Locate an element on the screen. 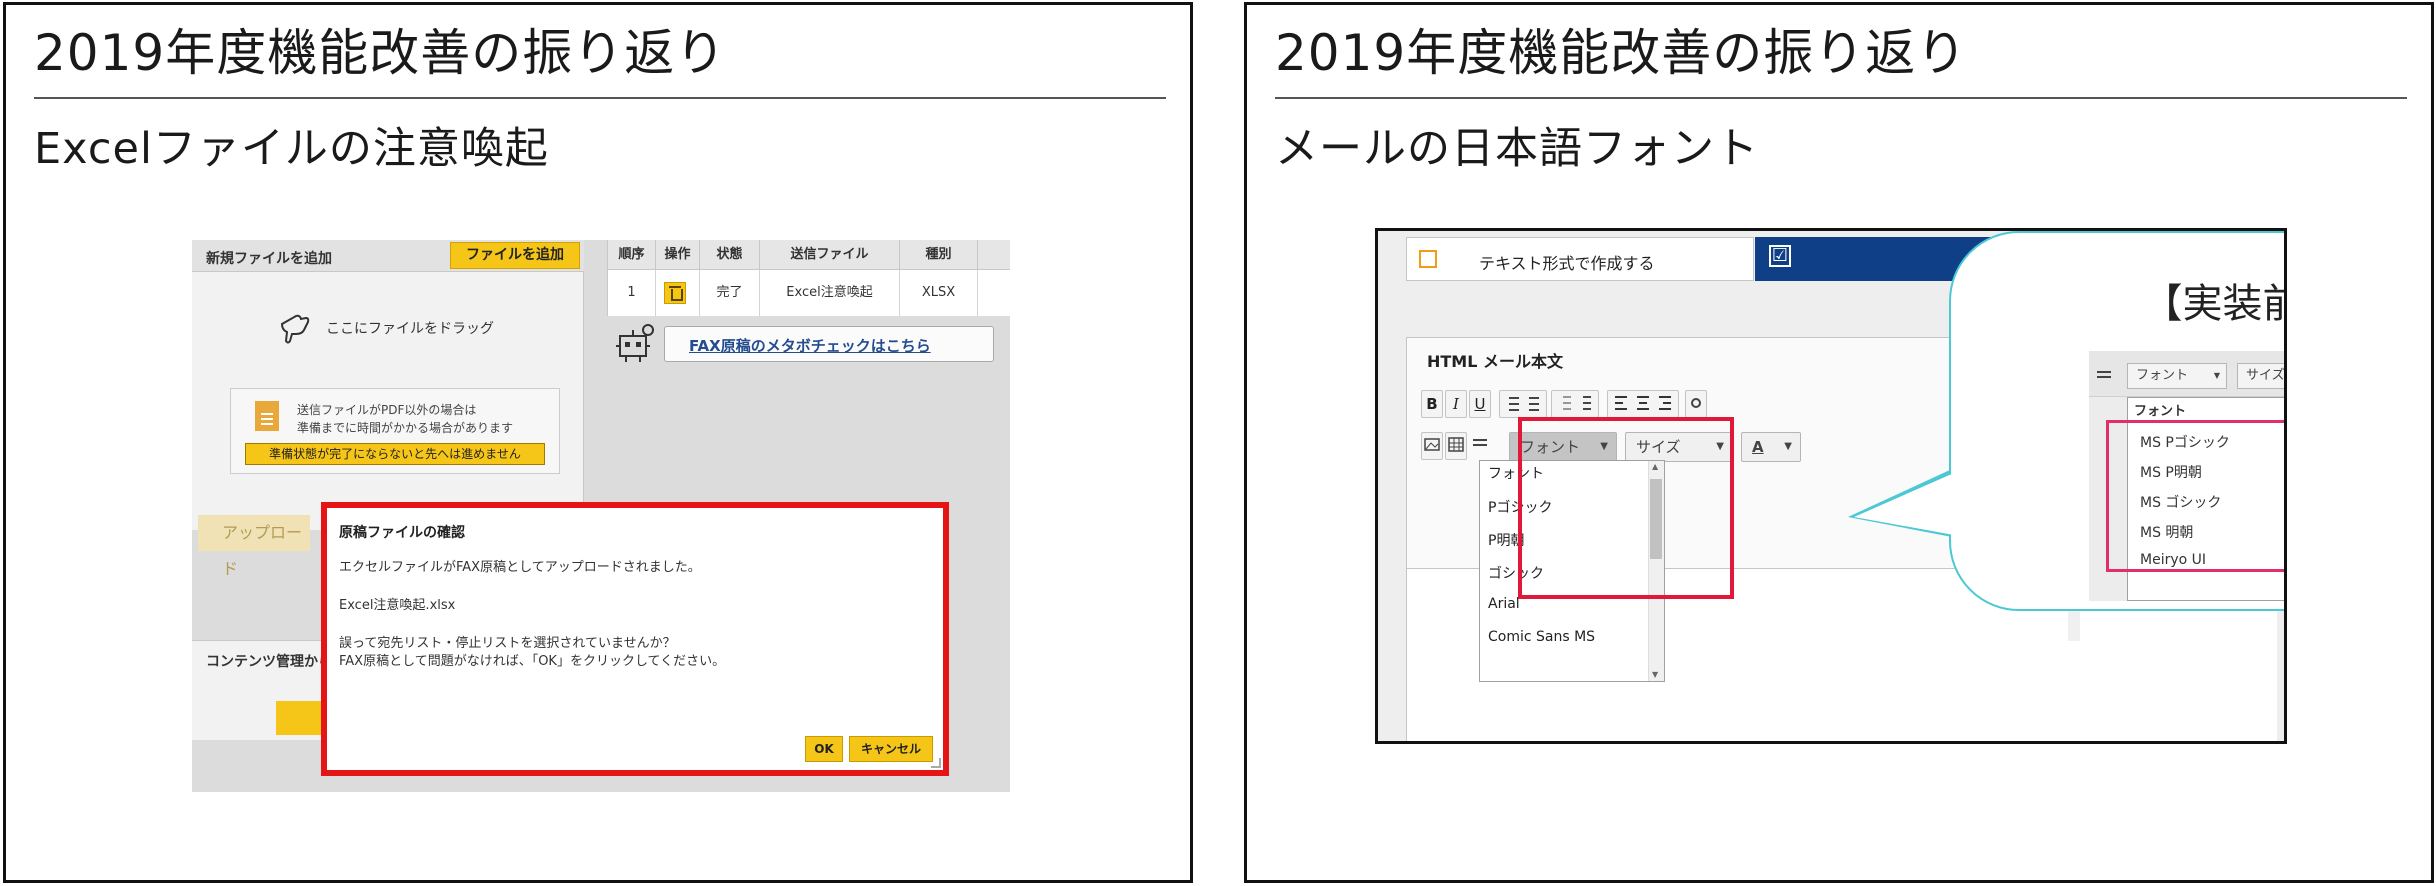 This screenshot has width=2436, height=886. notice-line: 準備までに時間がかかる場合があります is located at coordinates (405, 428).